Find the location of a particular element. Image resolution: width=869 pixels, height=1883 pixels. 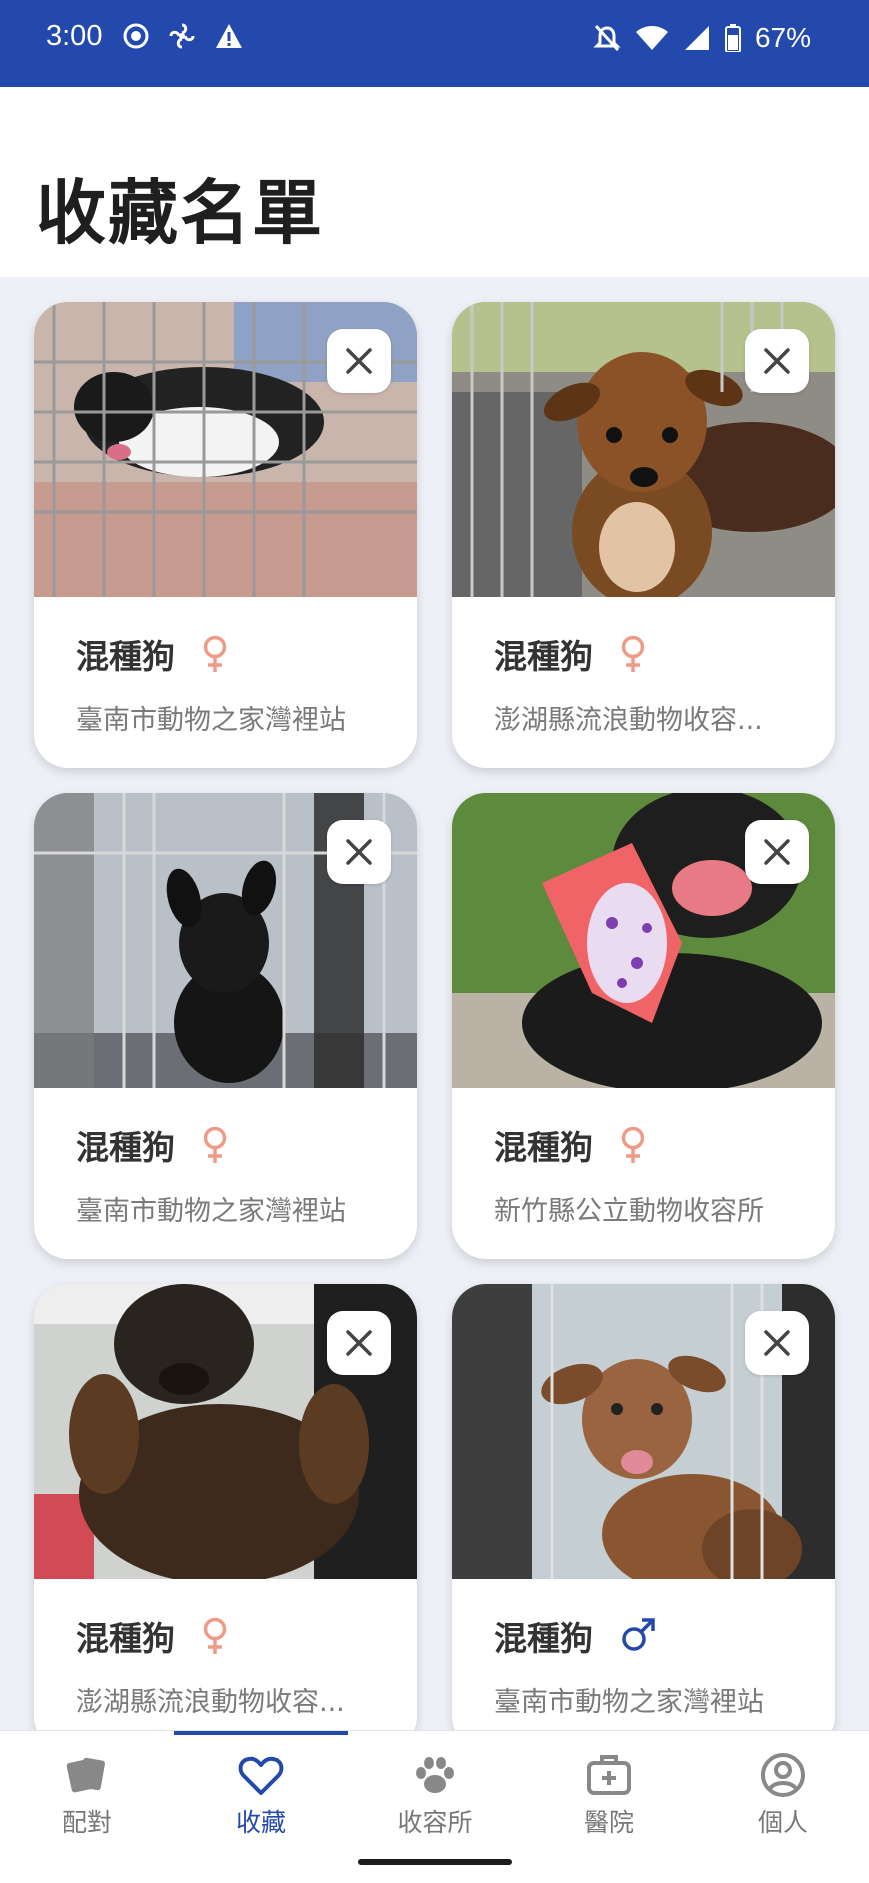

page-header: 收藏名單 is located at coordinates (434, 182).